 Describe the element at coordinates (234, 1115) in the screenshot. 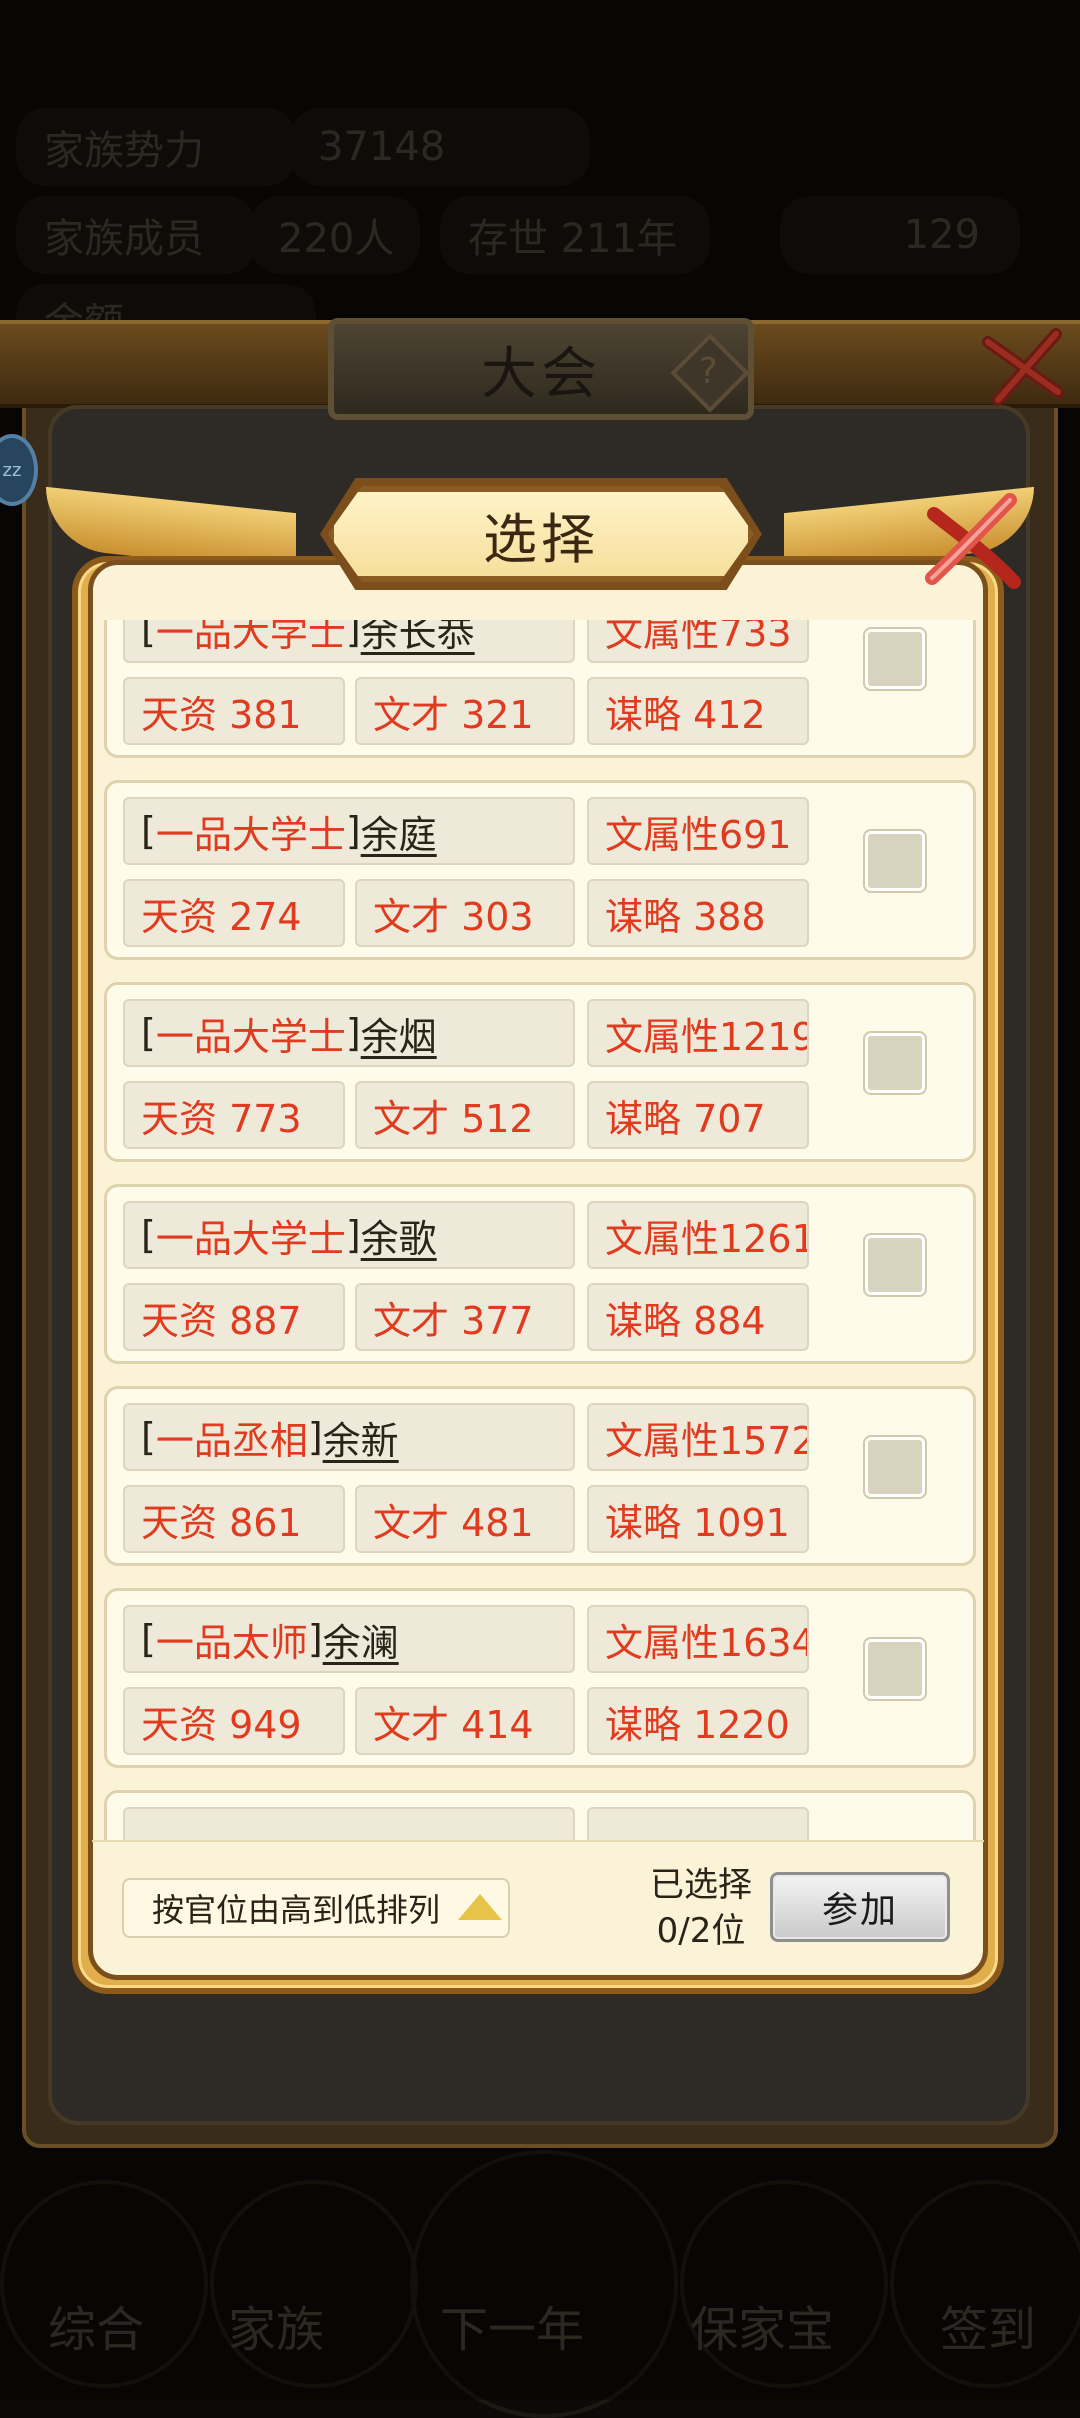

I see `stat-talent: 天资 773` at that location.